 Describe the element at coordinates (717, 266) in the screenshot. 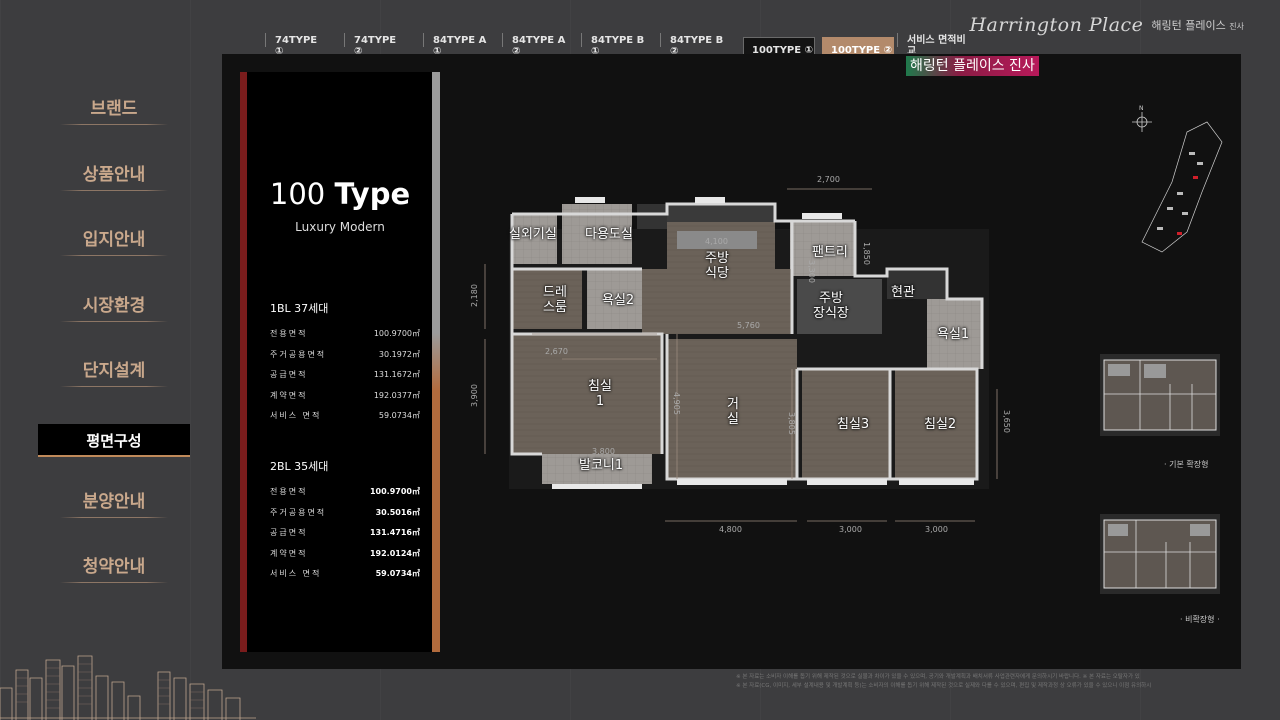

I see `room-label-kitchen: 주방 식당` at that location.